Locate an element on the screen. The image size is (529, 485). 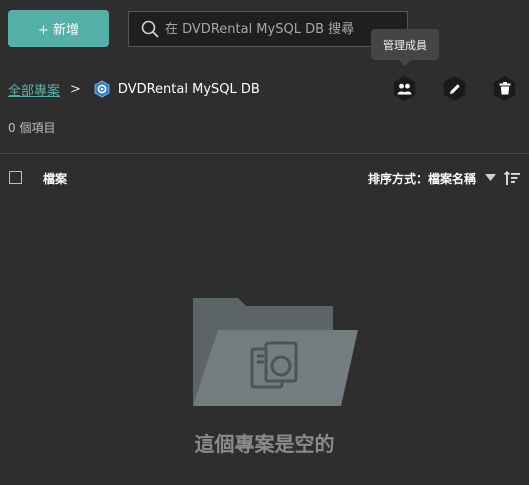
new-button: + 新增 is located at coordinates (58, 28).